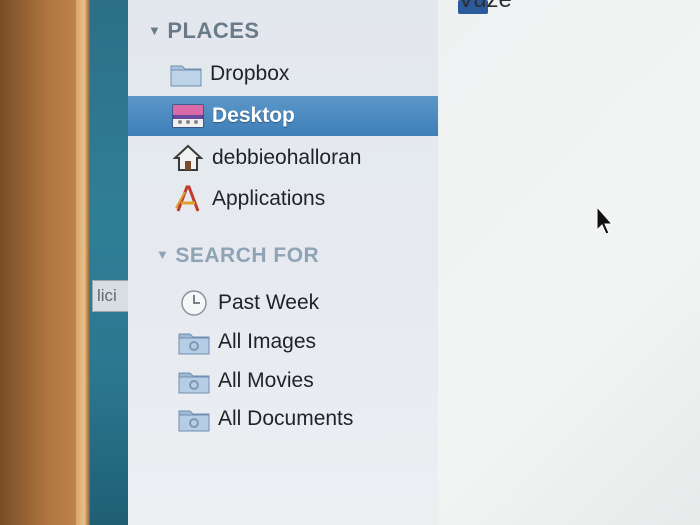 The height and width of the screenshot is (525, 700). Describe the element at coordinates (83, 262) in the screenshot. I see `monitor-bezel-edge` at that location.